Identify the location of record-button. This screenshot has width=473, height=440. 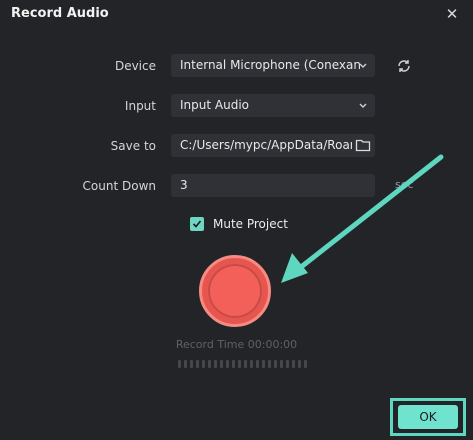
(235, 291).